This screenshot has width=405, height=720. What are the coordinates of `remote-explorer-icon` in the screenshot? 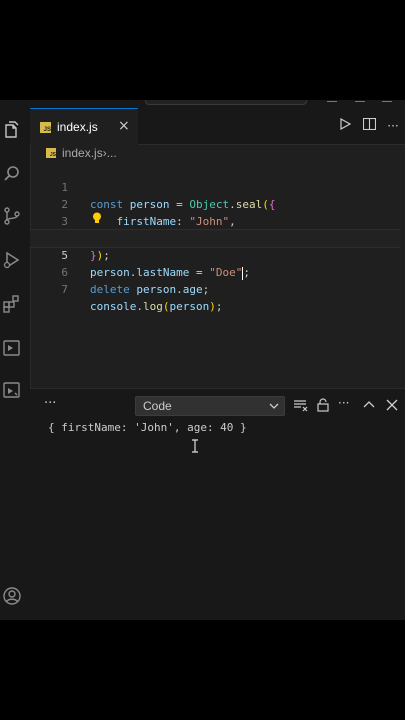 It's located at (12, 348).